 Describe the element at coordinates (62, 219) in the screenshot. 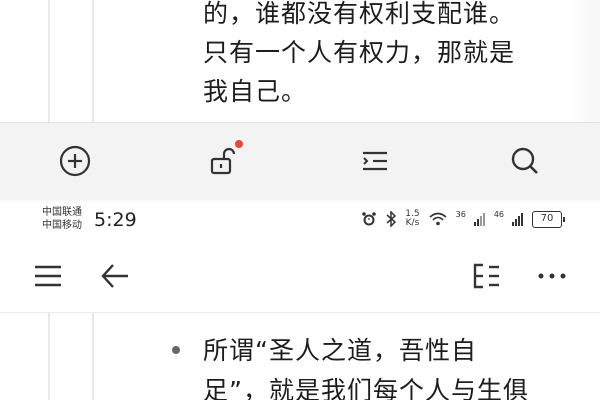

I see `carrier-info: 中国联通 中国移动` at that location.